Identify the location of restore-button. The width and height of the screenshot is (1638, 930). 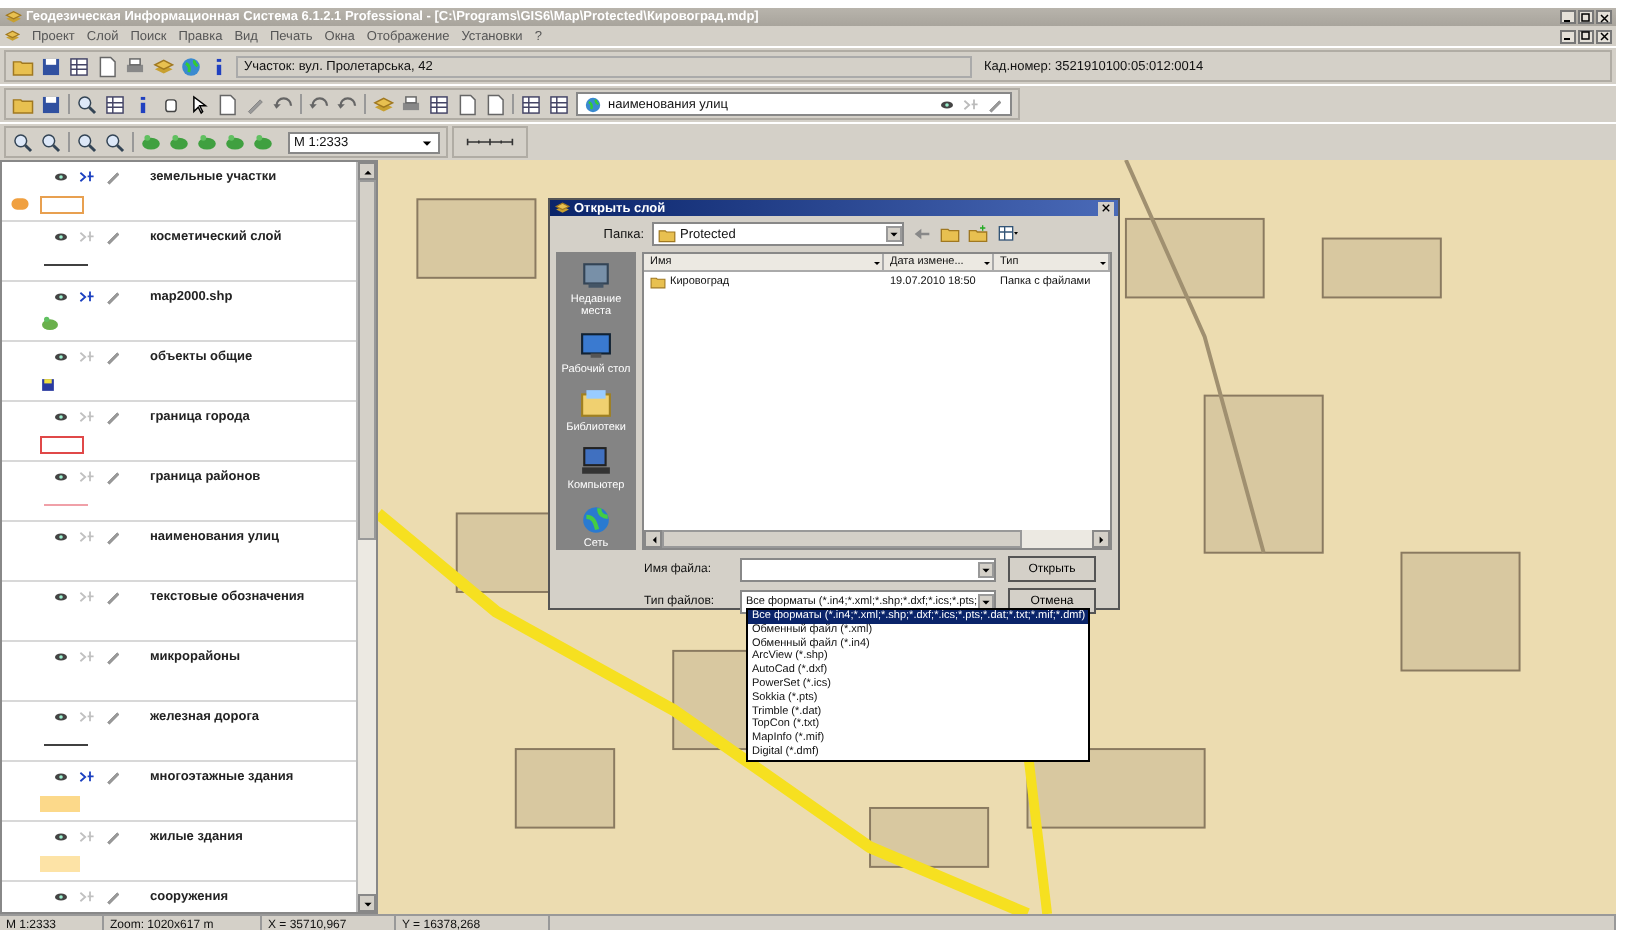
(1586, 36).